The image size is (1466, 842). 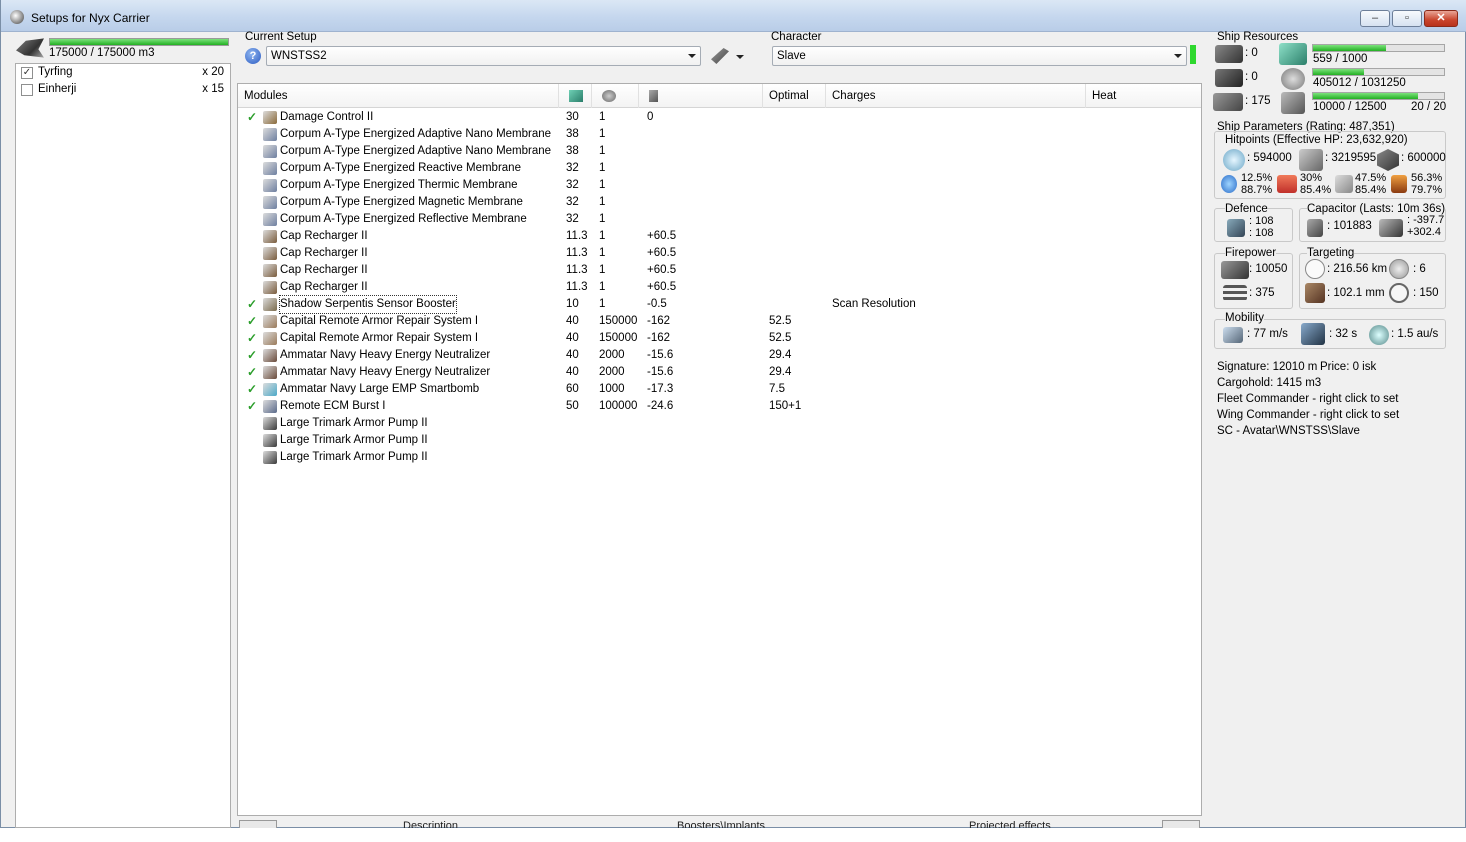 What do you see at coordinates (602, 134) in the screenshot?
I see `module-powergrid: 1` at bounding box center [602, 134].